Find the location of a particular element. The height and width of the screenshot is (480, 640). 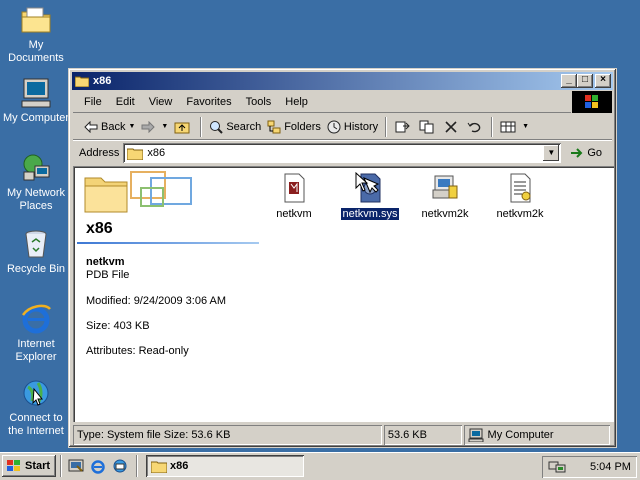

menu-favorites: Favorites is located at coordinates (208, 102).